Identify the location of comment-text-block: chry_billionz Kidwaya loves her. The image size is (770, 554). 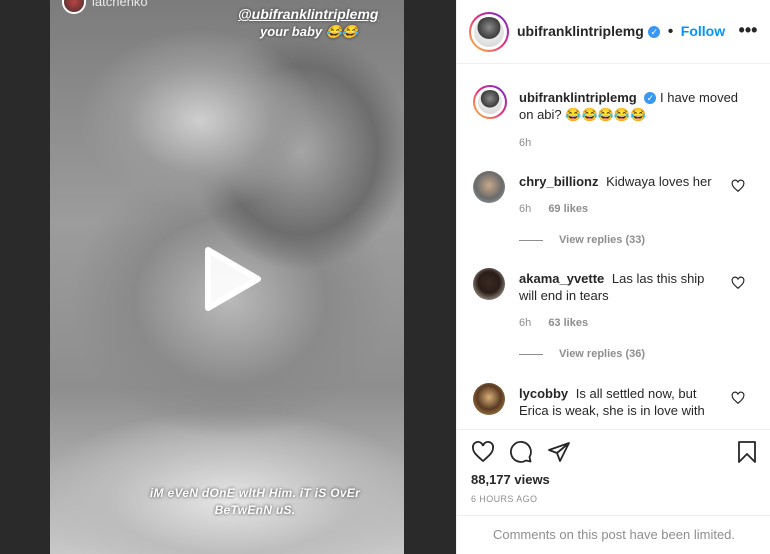
(619, 181).